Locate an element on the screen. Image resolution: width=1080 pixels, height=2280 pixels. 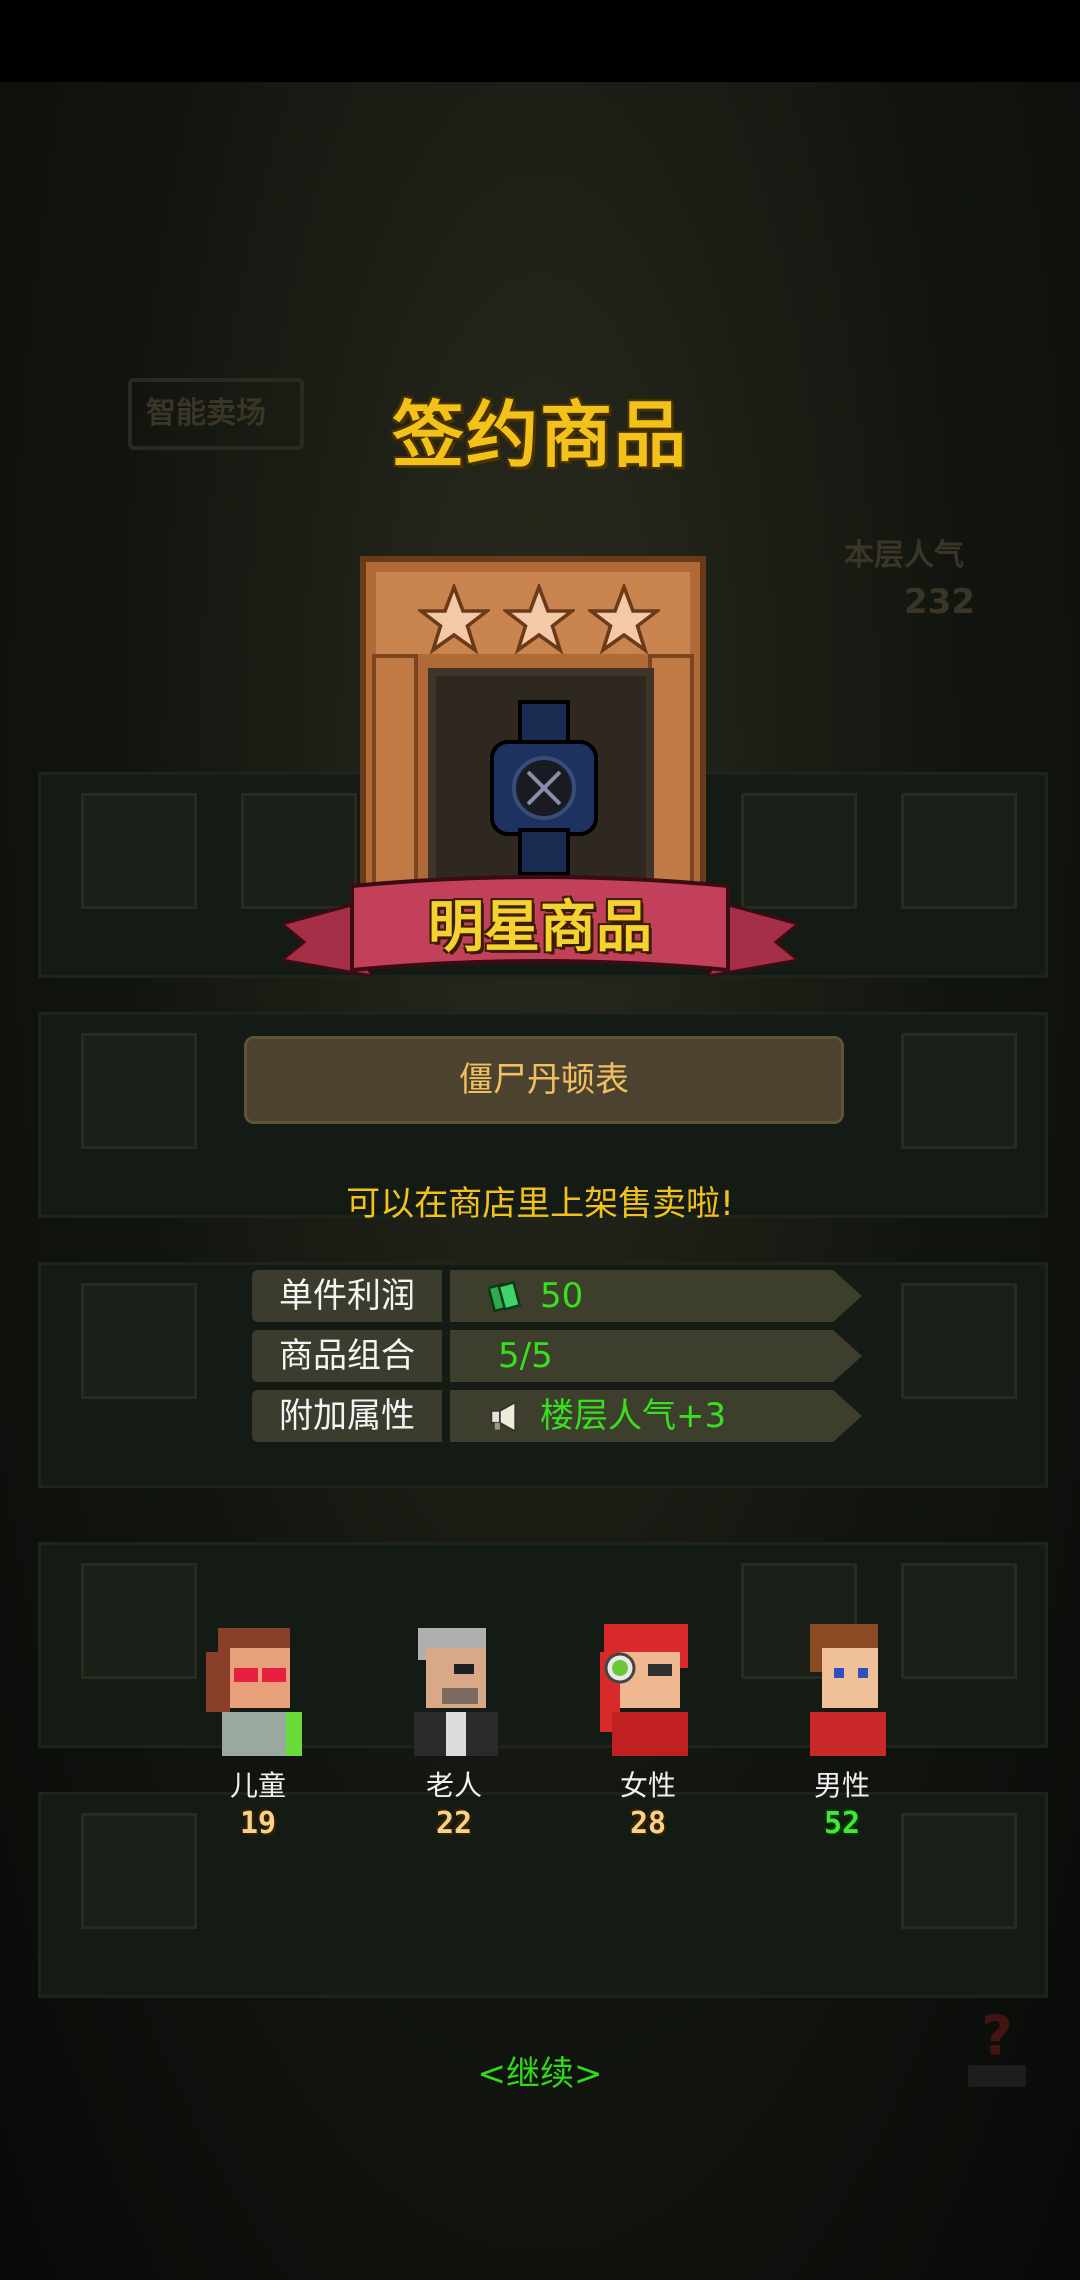
stat-row-attribute: 附加属性 楼层人气+3 is located at coordinates (557, 1416).